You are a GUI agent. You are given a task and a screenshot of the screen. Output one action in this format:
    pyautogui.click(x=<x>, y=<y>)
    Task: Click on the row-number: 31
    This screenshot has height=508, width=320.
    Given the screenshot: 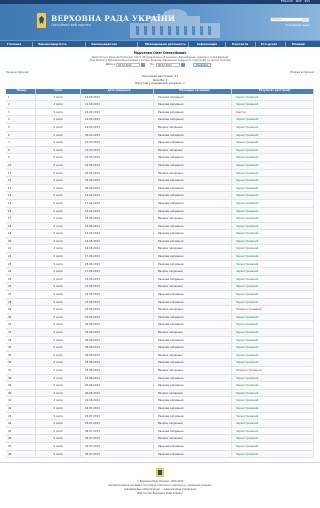 What is the action you would take?
    pyautogui.click(x=21, y=324)
    